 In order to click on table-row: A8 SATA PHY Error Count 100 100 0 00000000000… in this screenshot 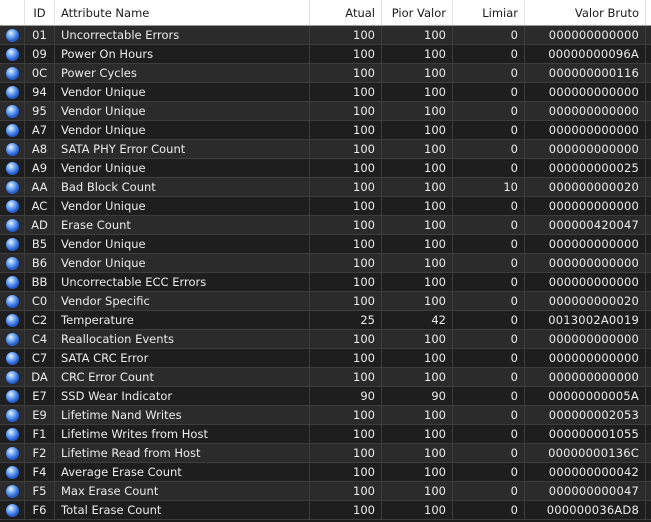, I will do `click(325, 149)`.